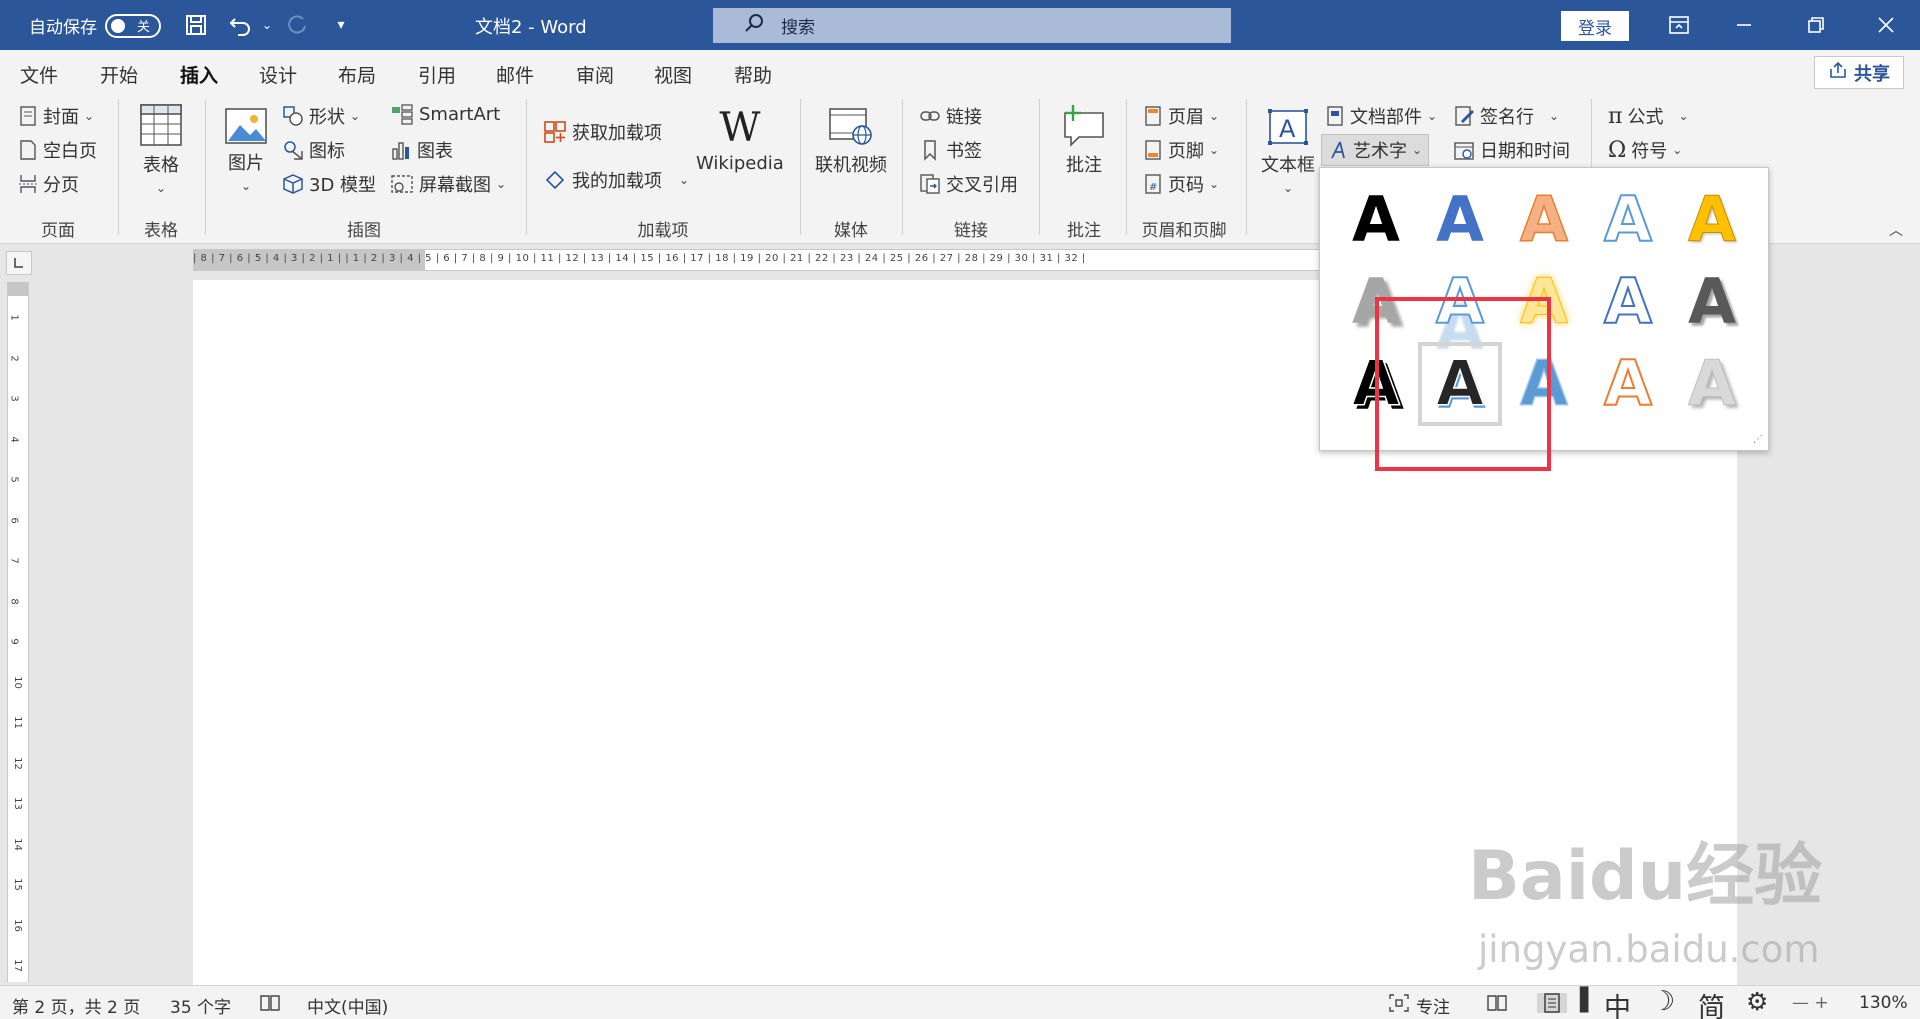 The width and height of the screenshot is (1920, 1019). Describe the element at coordinates (1816, 25) in the screenshot. I see `restore-icon` at that location.